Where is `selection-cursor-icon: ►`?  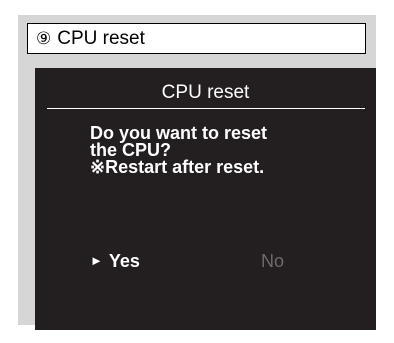 selection-cursor-icon: ► is located at coordinates (96, 260).